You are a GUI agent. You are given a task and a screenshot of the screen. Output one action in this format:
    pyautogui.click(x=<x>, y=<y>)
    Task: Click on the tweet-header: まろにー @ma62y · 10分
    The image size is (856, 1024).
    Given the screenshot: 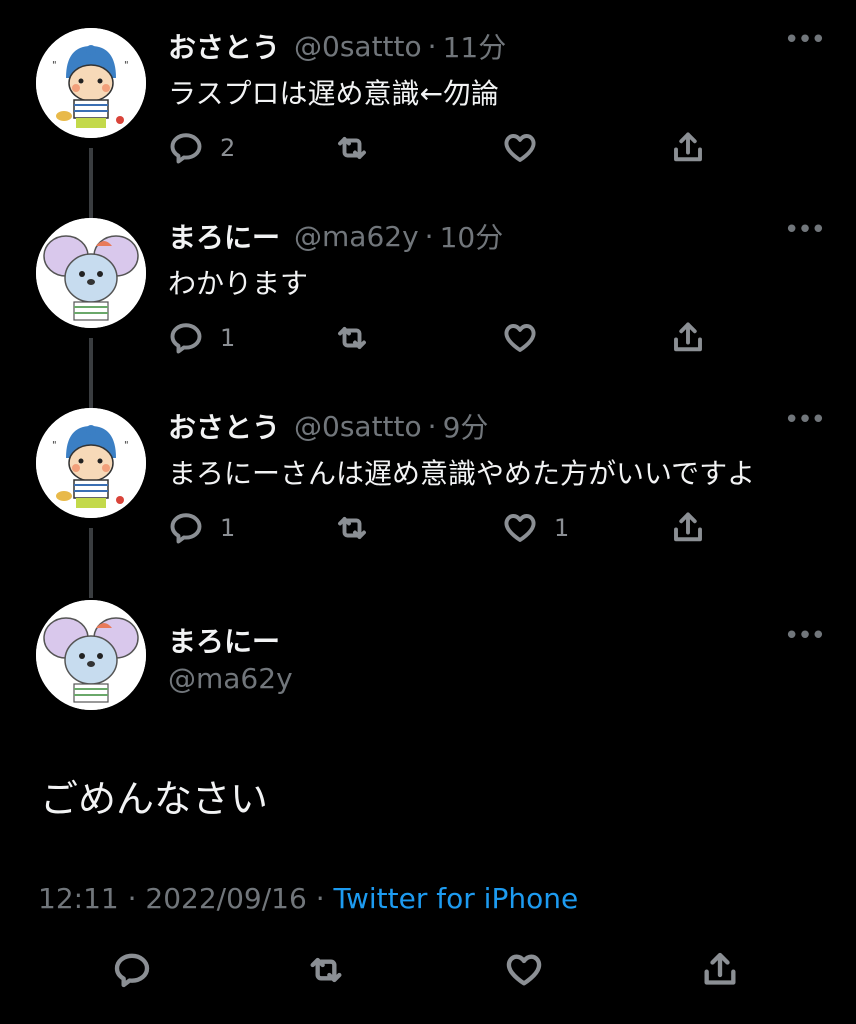 What is the action you would take?
    pyautogui.click(x=336, y=236)
    